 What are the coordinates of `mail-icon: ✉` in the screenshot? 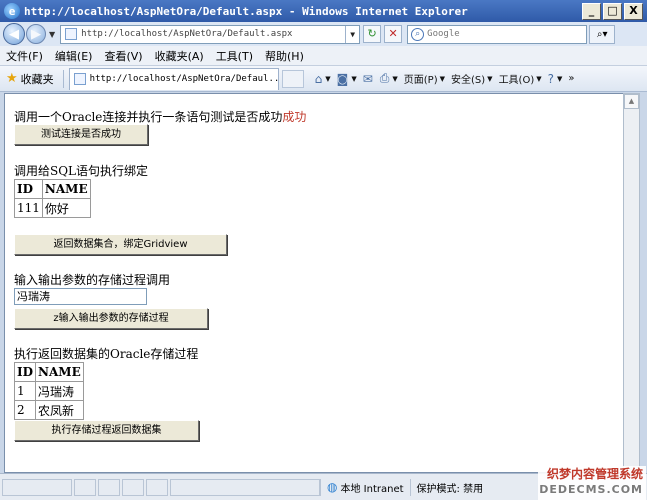 It's located at (367, 78).